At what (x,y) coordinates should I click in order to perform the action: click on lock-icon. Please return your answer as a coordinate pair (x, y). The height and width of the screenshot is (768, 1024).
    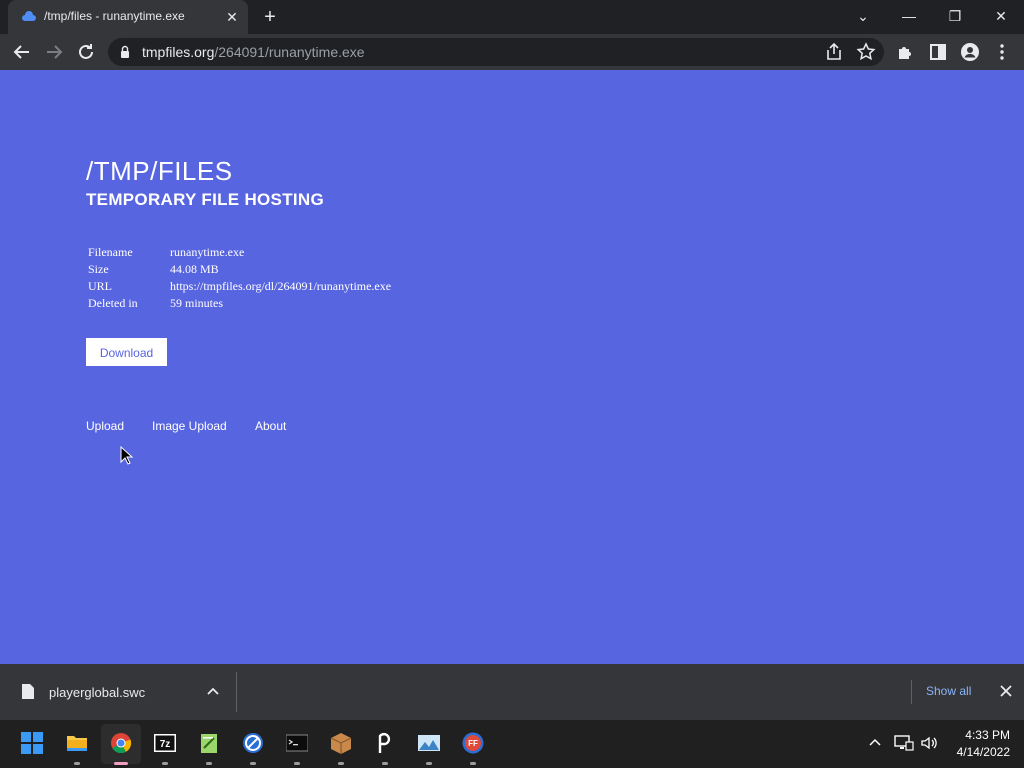
    Looking at the image, I should click on (125, 52).